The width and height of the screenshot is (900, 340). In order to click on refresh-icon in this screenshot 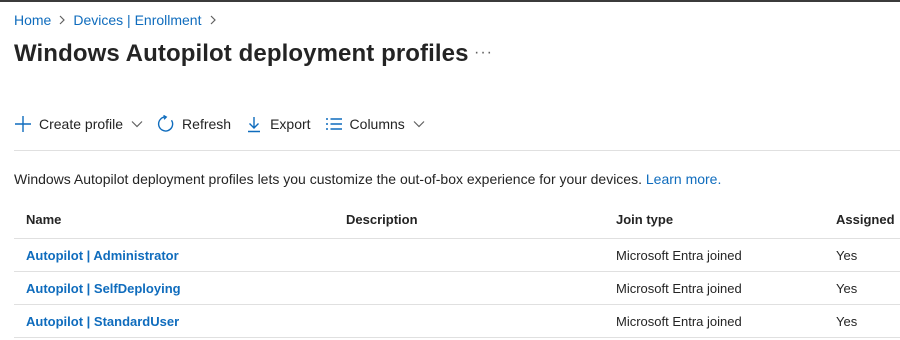, I will do `click(166, 124)`.